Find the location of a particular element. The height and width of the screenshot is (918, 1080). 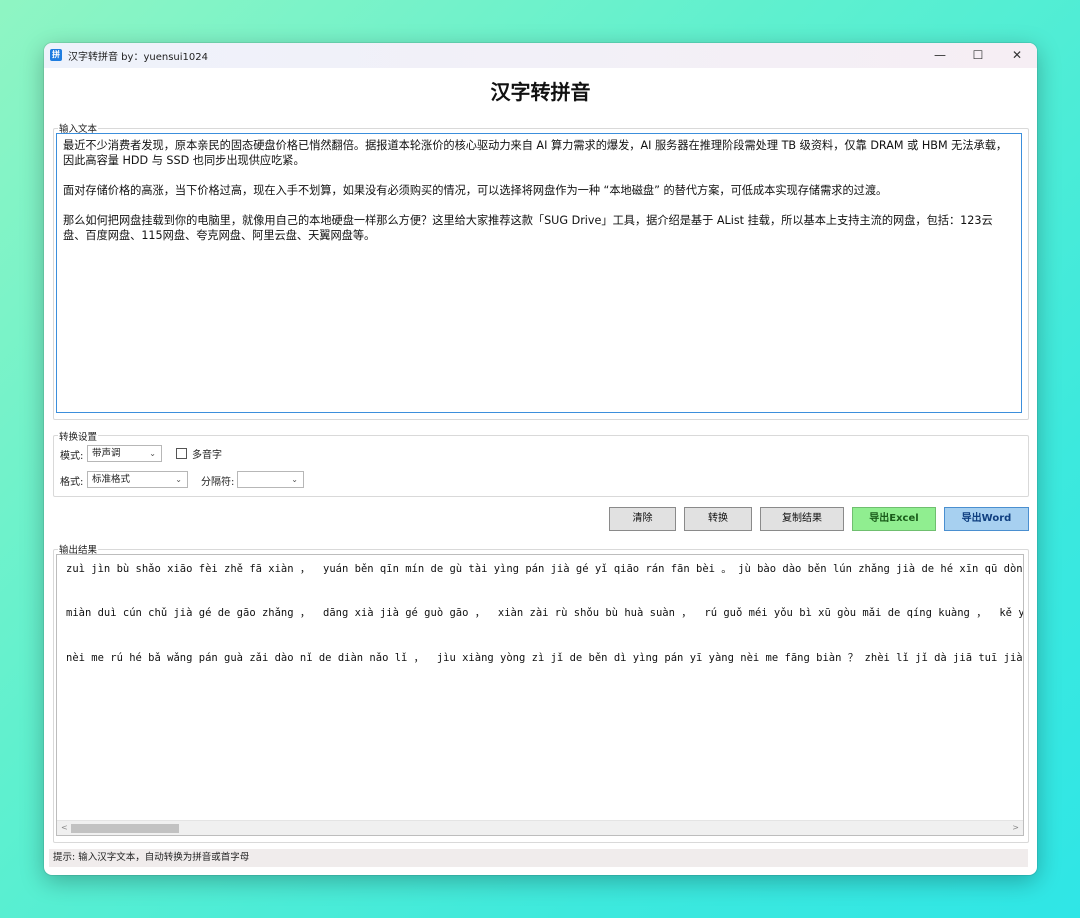

clear-button: 清除 is located at coordinates (642, 519).